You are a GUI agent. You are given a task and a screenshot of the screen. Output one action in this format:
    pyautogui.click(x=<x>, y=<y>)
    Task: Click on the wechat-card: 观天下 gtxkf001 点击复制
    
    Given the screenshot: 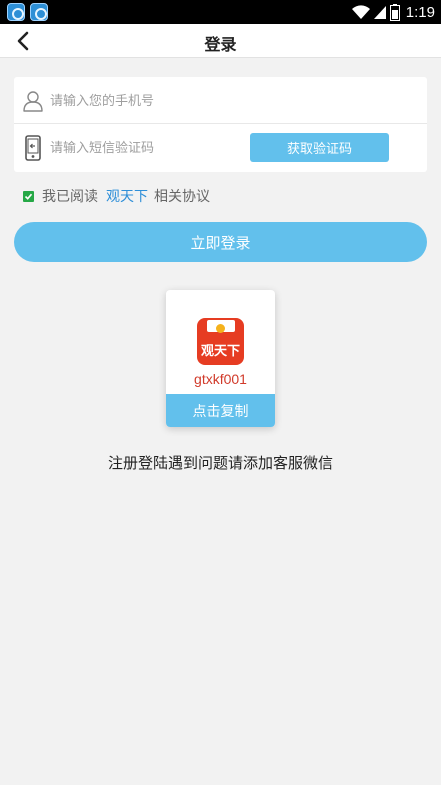 What is the action you would take?
    pyautogui.click(x=220, y=358)
    